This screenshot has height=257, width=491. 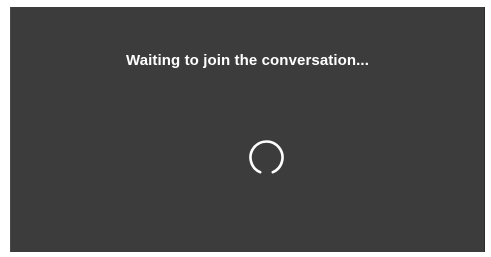 I want to click on spinner-arc, so click(x=266, y=157).